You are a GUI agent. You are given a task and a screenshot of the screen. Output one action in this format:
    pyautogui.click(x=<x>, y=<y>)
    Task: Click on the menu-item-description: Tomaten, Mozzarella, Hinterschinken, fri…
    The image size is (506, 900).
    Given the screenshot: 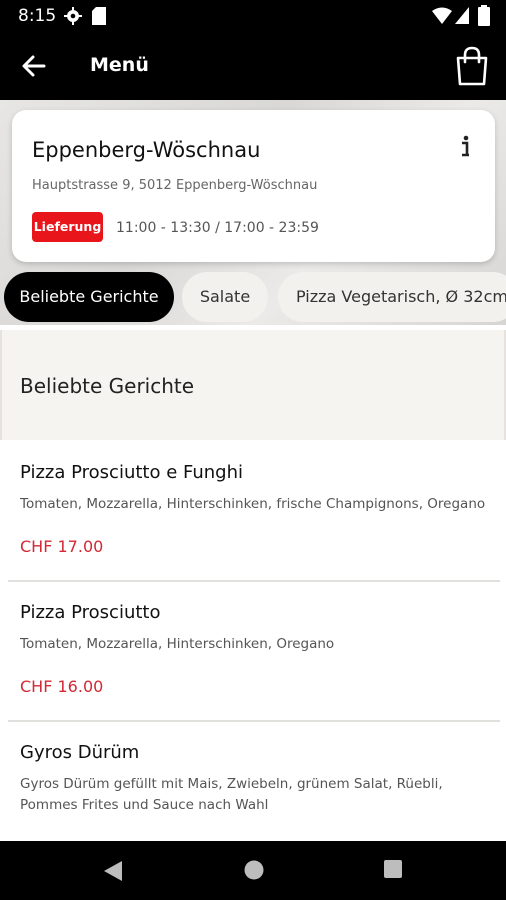 What is the action you would take?
    pyautogui.click(x=253, y=504)
    